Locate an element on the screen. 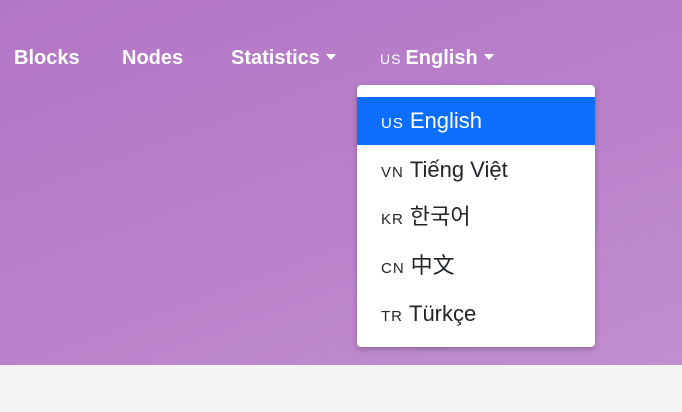 The width and height of the screenshot is (682, 412). language-option-label: Tiếng Việt is located at coordinates (458, 169).